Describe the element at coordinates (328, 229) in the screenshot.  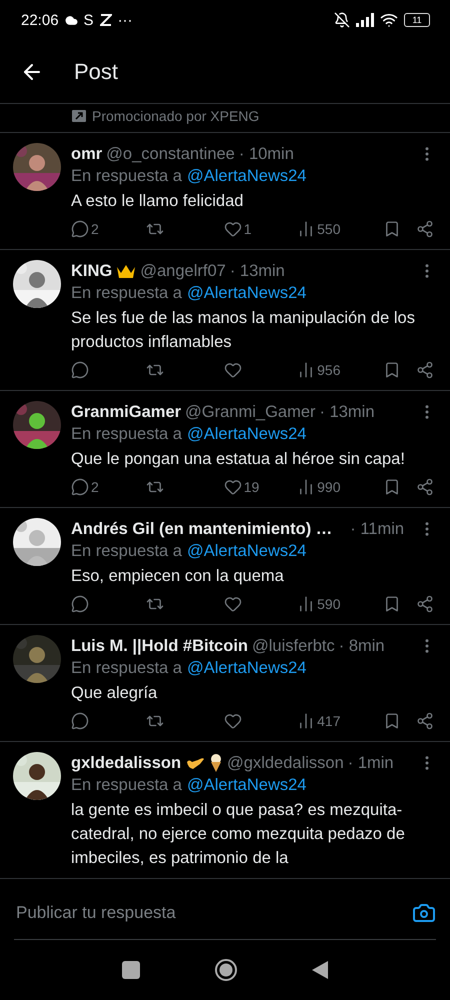
I see `view-count: 550` at that location.